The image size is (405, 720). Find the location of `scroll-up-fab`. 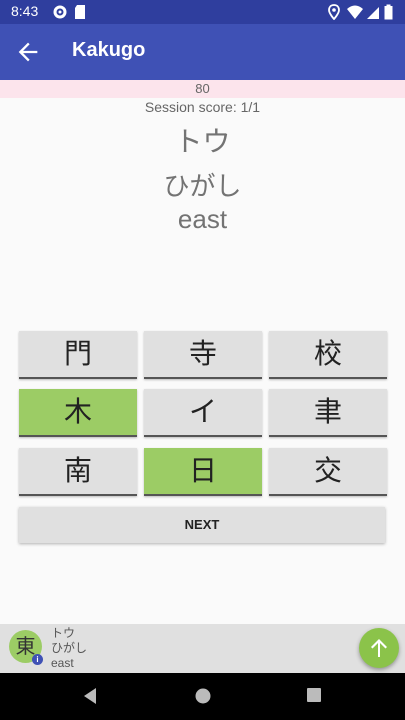

scroll-up-fab is located at coordinates (379, 648).